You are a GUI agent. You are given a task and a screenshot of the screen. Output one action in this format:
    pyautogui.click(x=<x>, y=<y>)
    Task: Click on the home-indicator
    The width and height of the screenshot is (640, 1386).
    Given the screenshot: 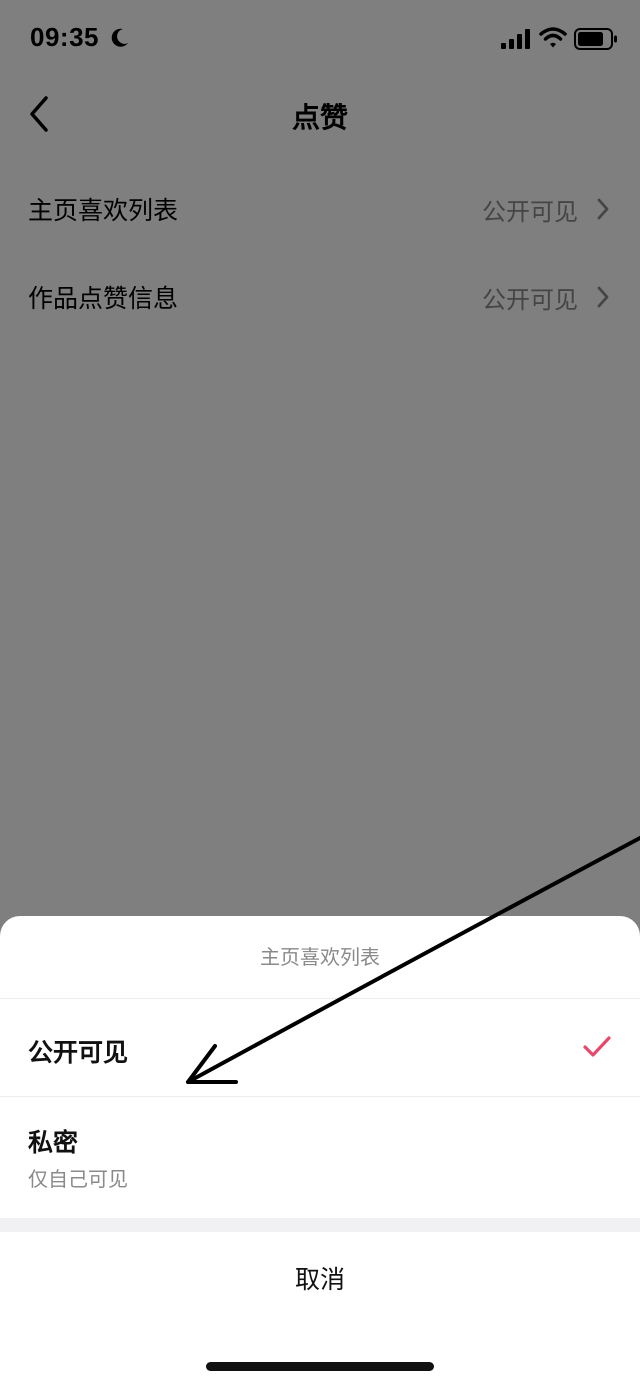 What is the action you would take?
    pyautogui.click(x=320, y=1366)
    